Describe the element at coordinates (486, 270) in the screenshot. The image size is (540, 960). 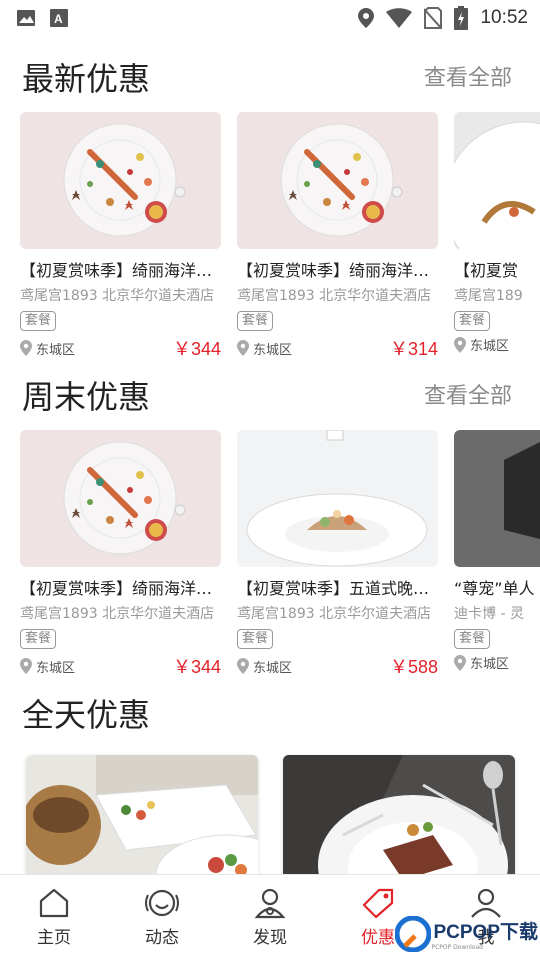
I see `deal-title: 【初夏赏` at that location.